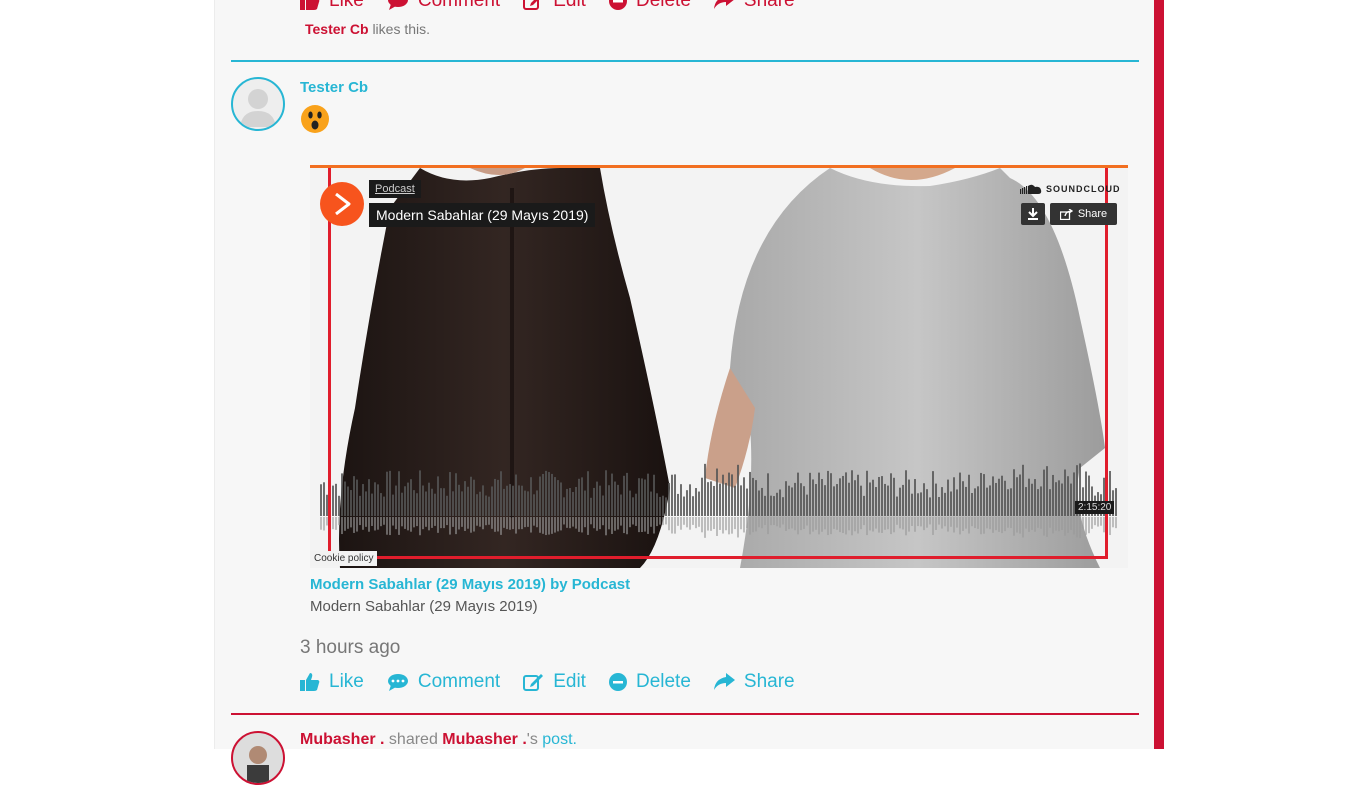 The height and width of the screenshot is (785, 1369). I want to click on original-post-link: post., so click(559, 739).